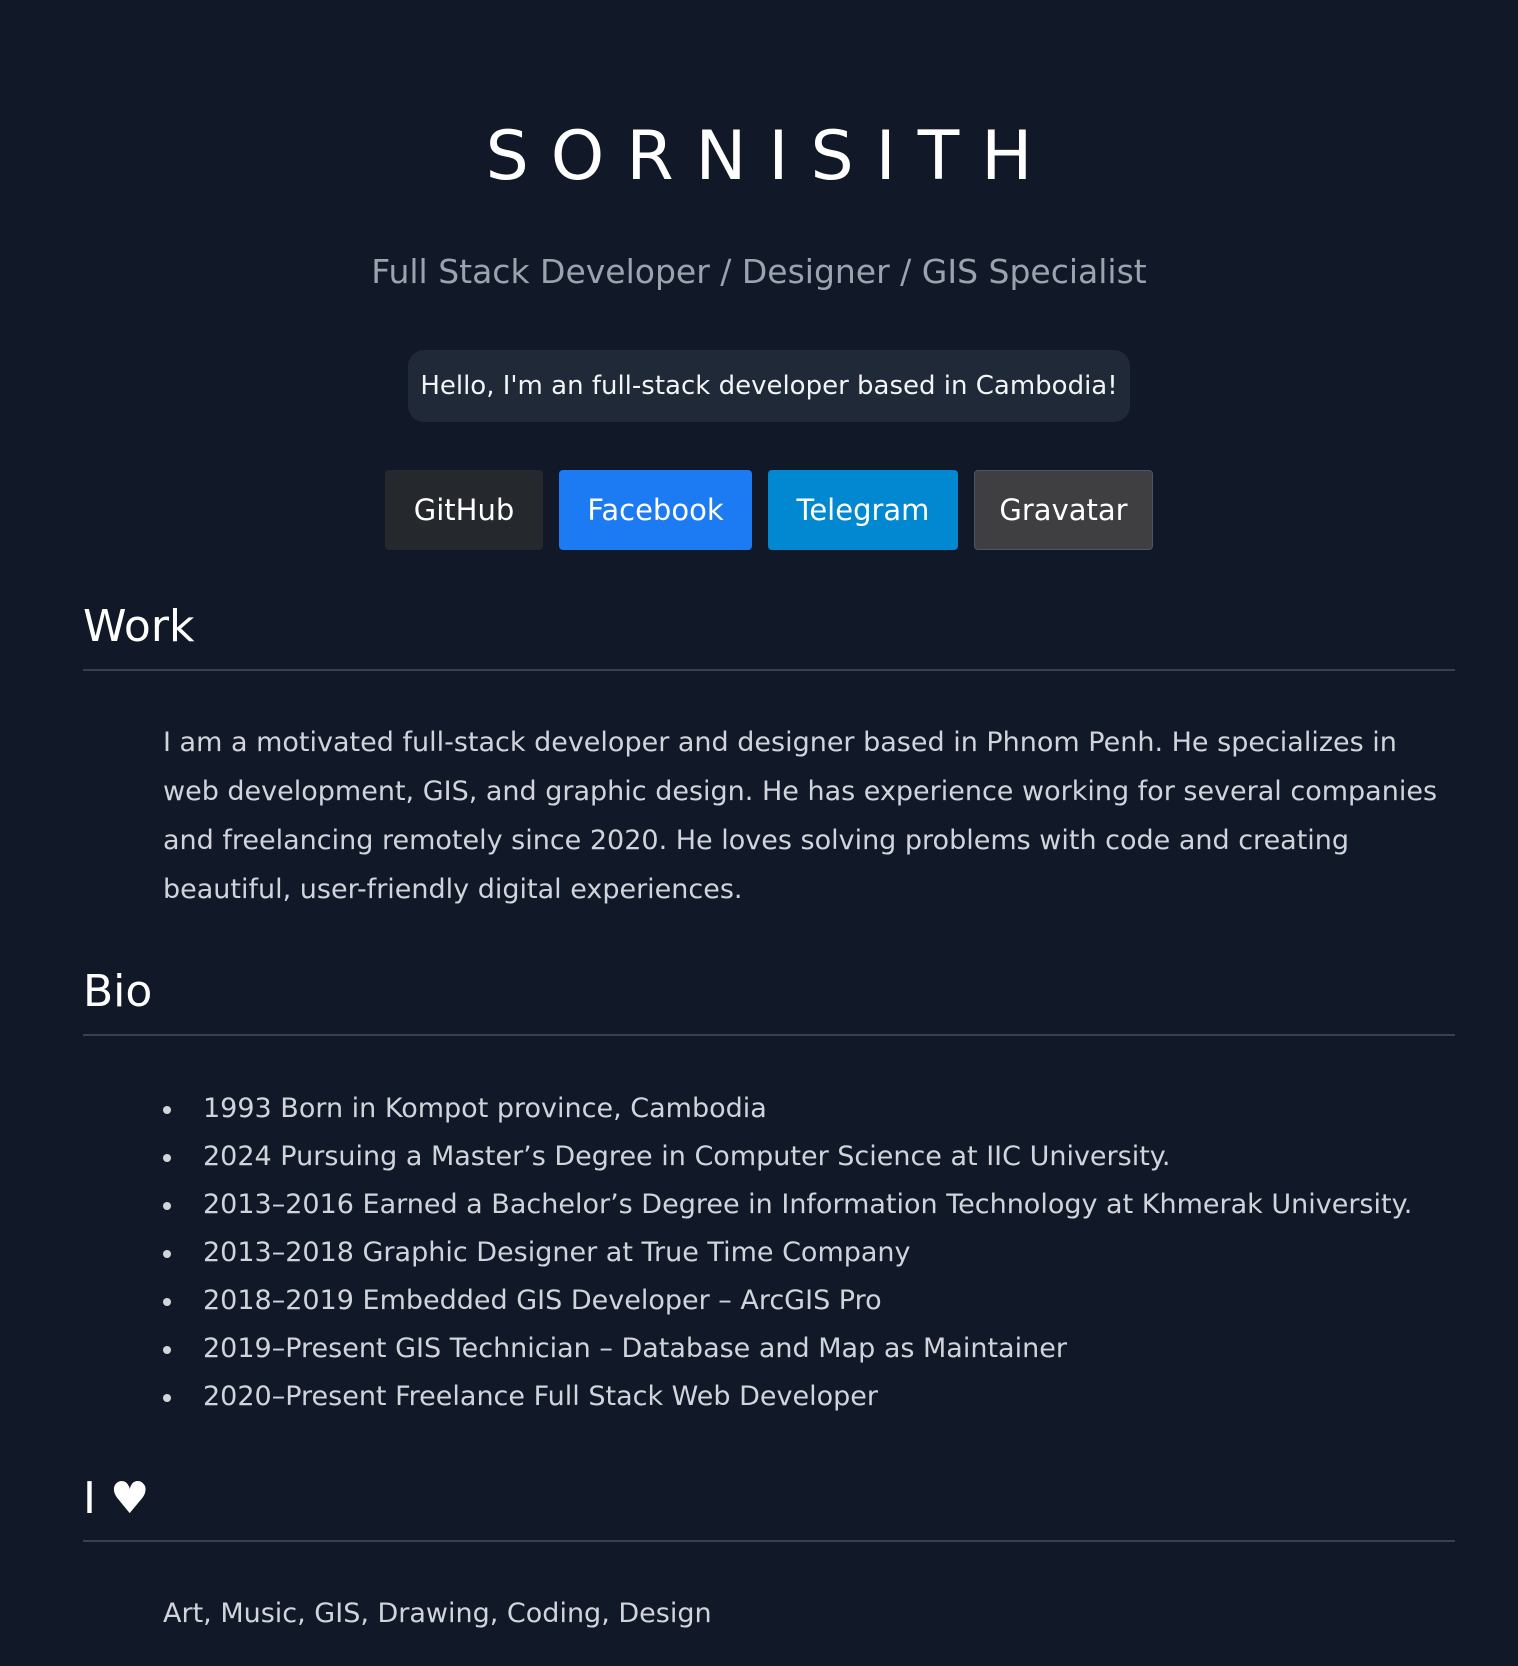 This screenshot has width=1518, height=1666. What do you see at coordinates (655, 510) in the screenshot?
I see `facebook-button: Facebook` at bounding box center [655, 510].